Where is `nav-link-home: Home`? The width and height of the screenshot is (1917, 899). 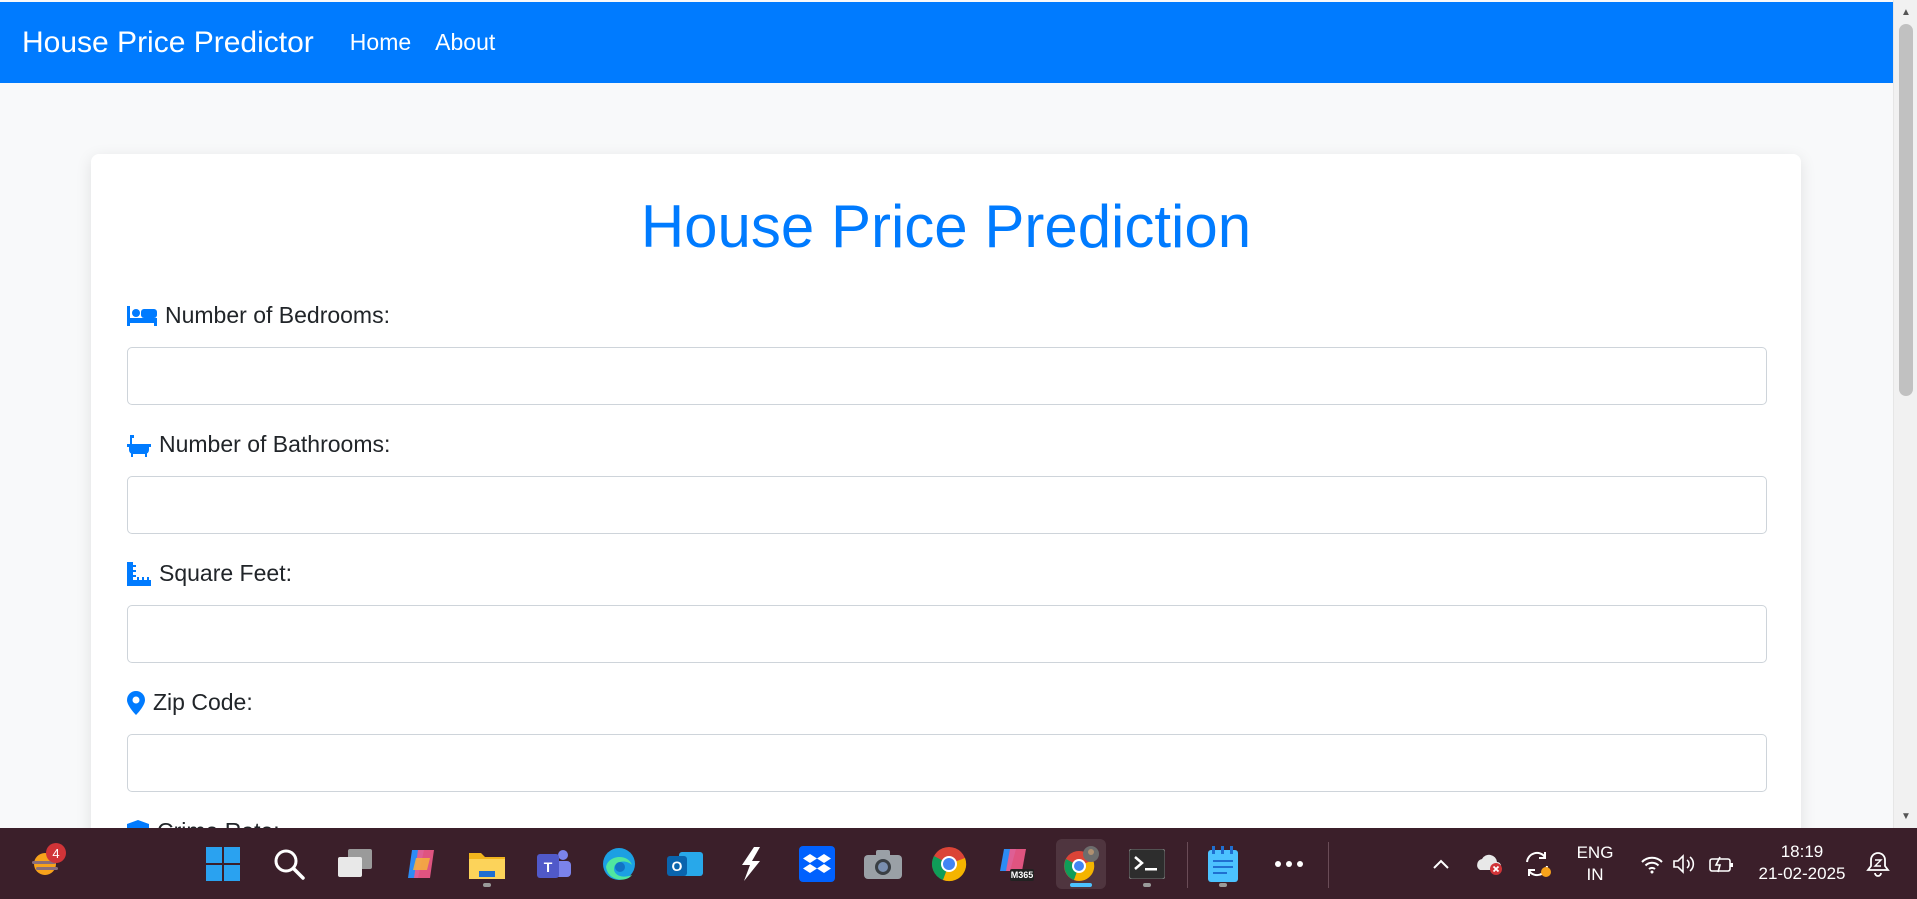
nav-link-home: Home is located at coordinates (380, 42).